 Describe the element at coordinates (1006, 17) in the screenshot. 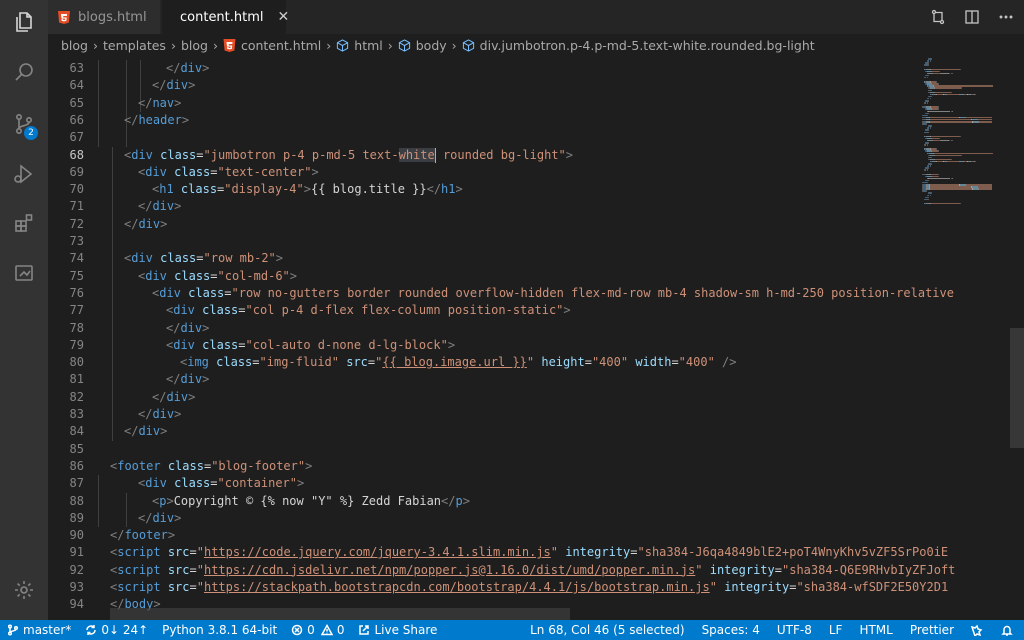

I see `more-actions-icon` at that location.